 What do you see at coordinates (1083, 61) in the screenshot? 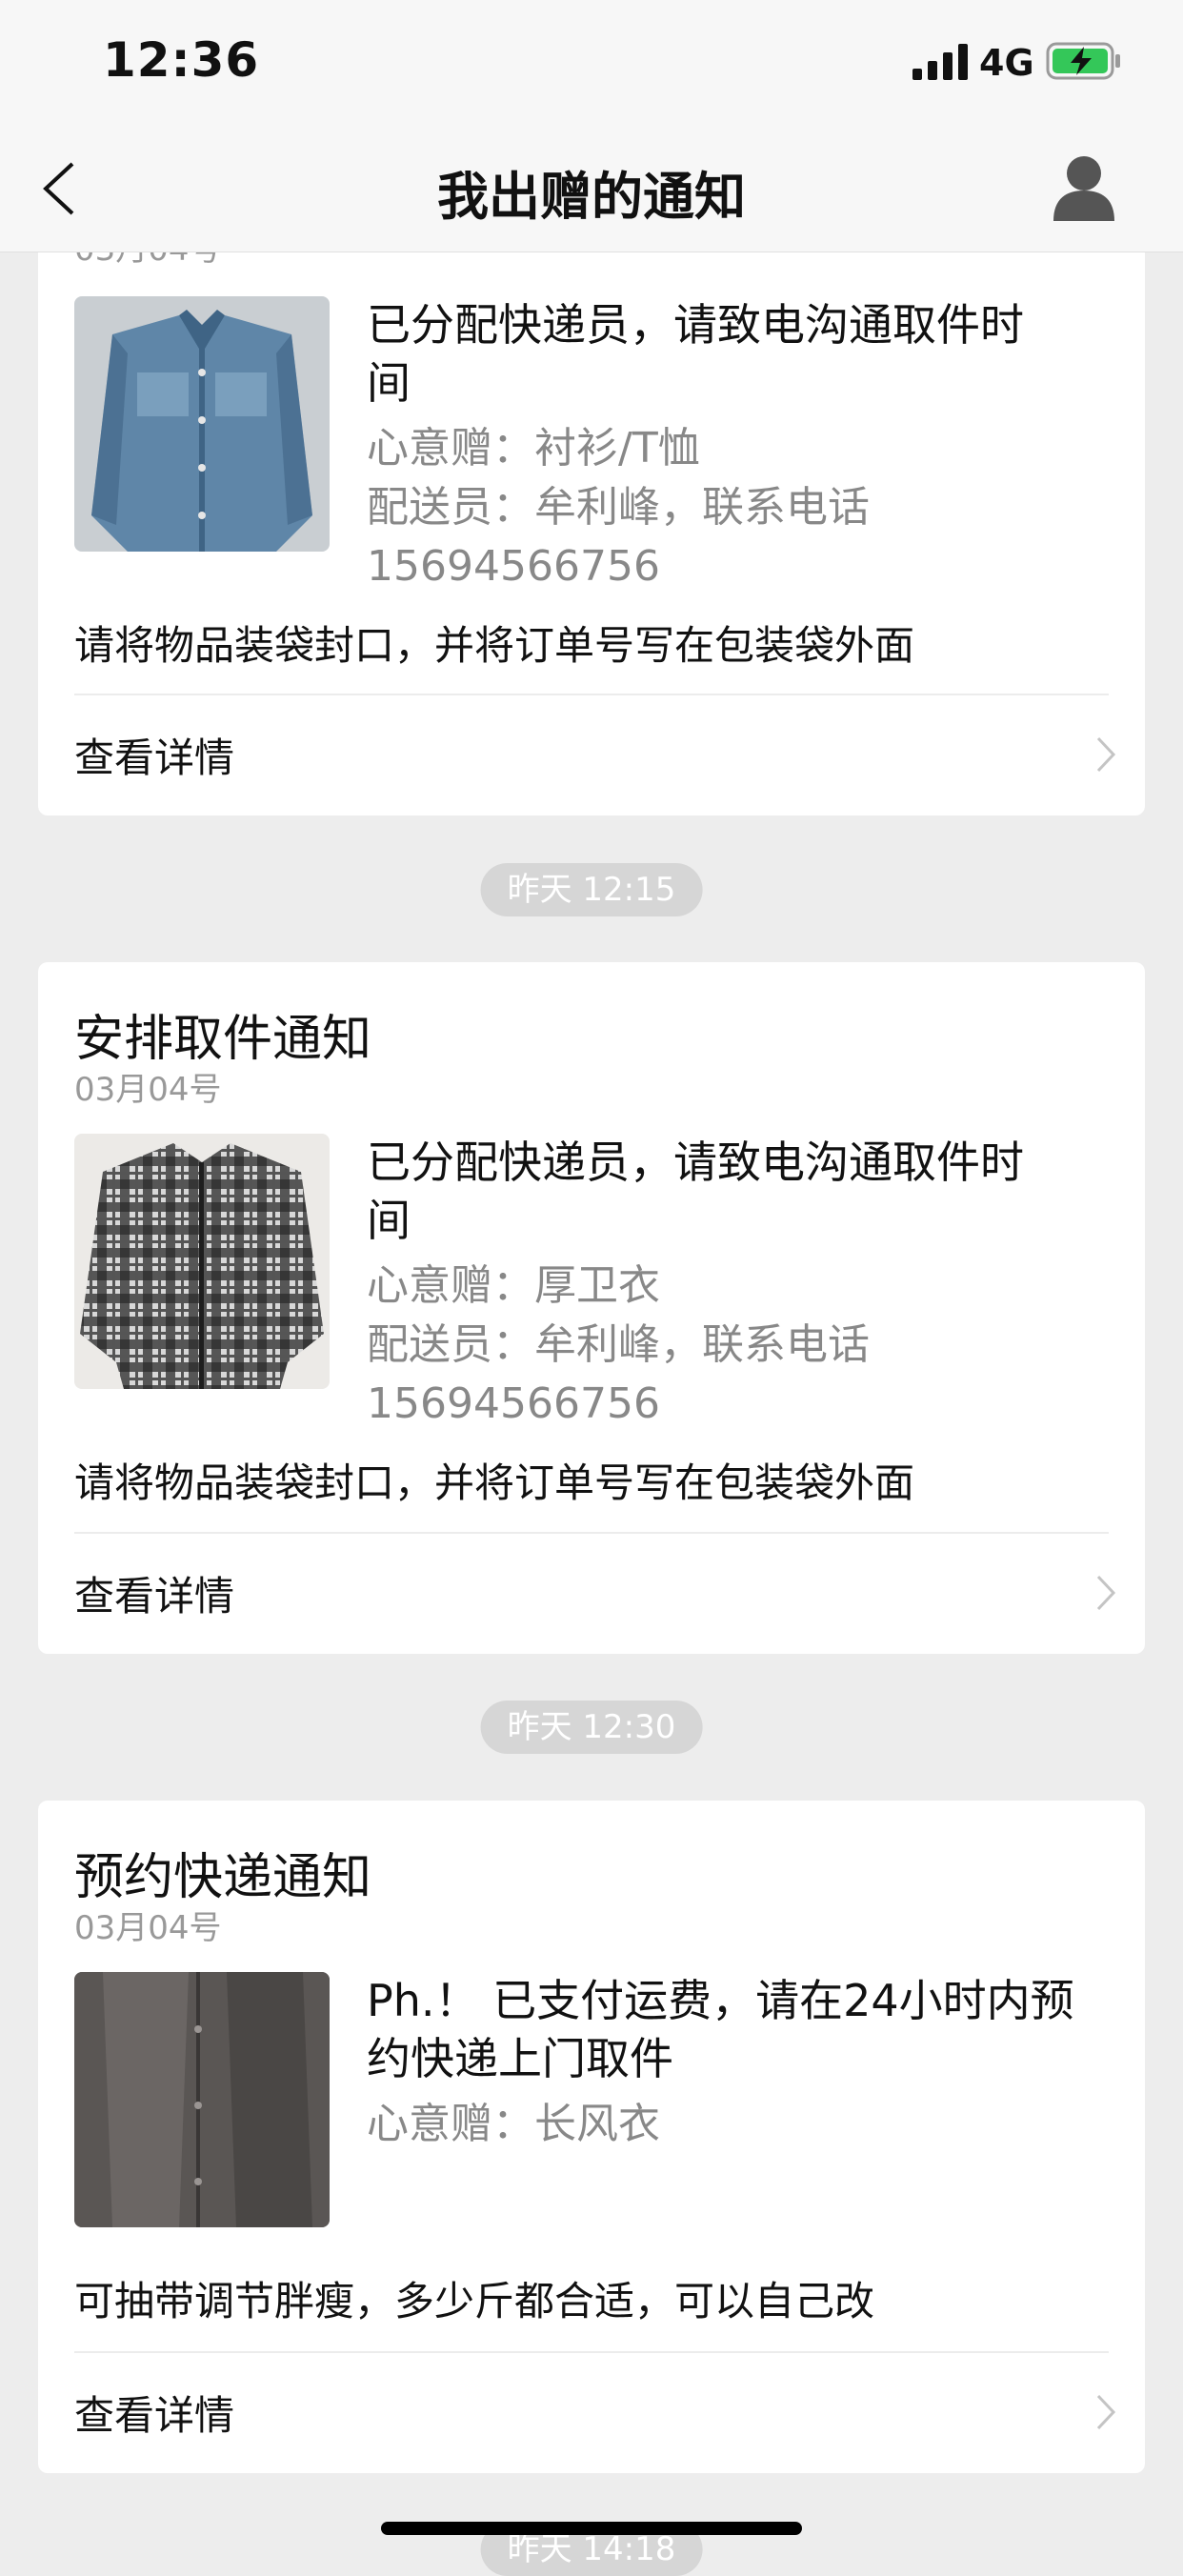
I see `battery-charging-icon` at bounding box center [1083, 61].